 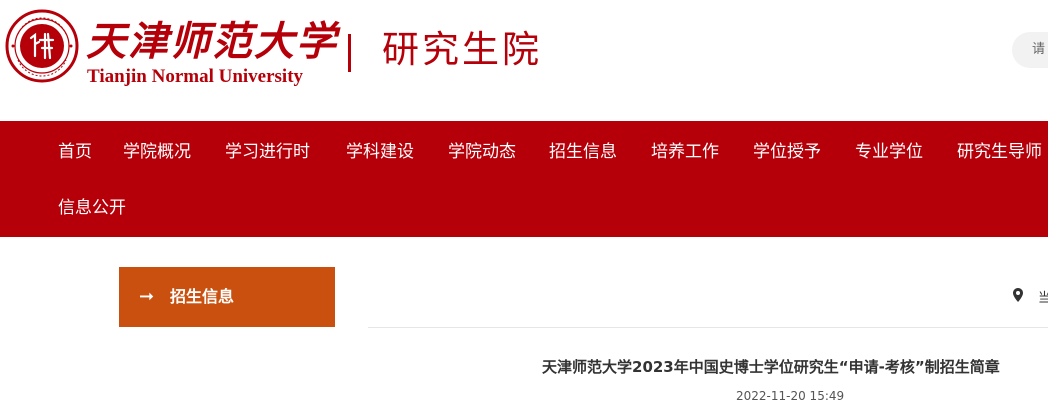 I want to click on university-name-cn: 天津师范大学, so click(x=212, y=42).